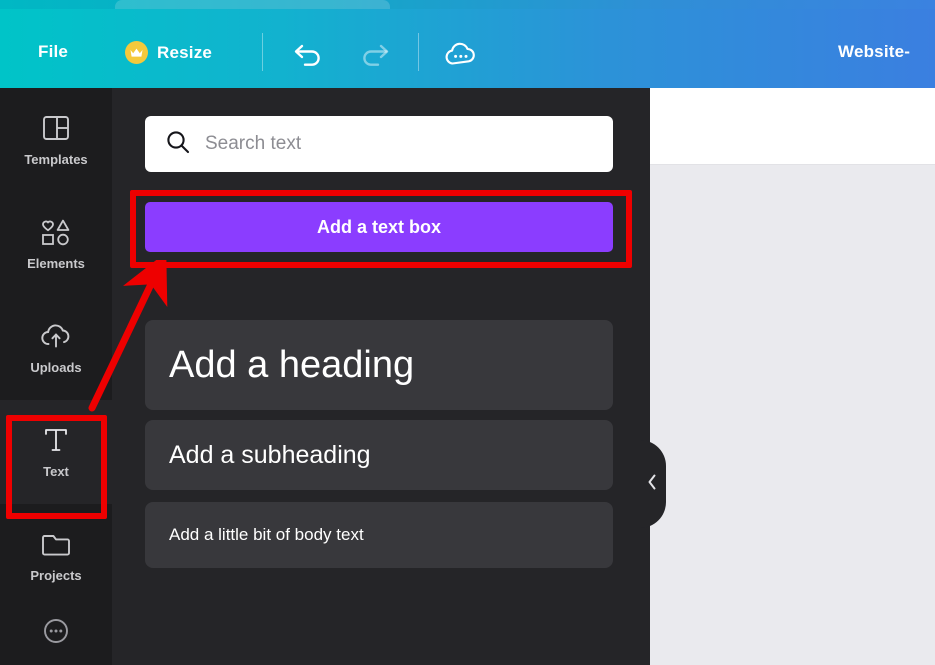 The image size is (935, 665). Describe the element at coordinates (652, 484) in the screenshot. I see `chevron-left-icon` at that location.